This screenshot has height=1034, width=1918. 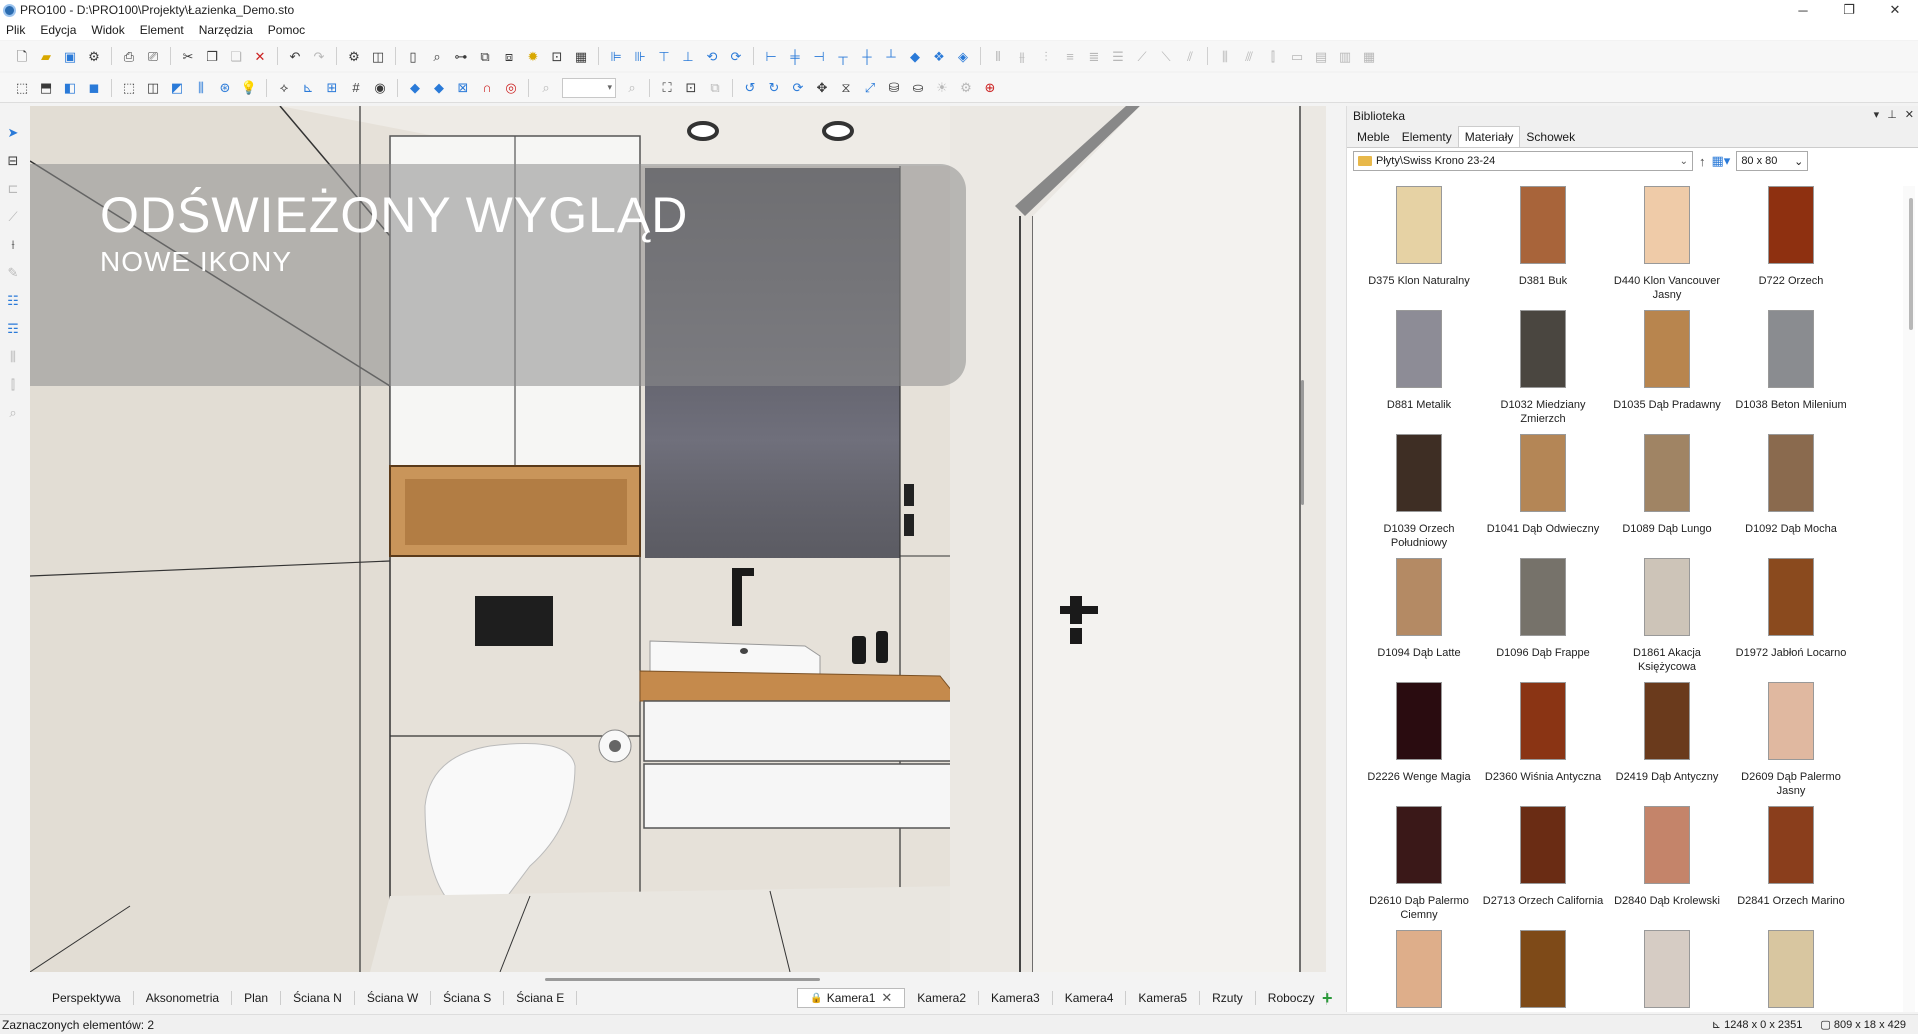 I want to click on tilt-left-icon: ⟋, so click(x=1142, y=56).